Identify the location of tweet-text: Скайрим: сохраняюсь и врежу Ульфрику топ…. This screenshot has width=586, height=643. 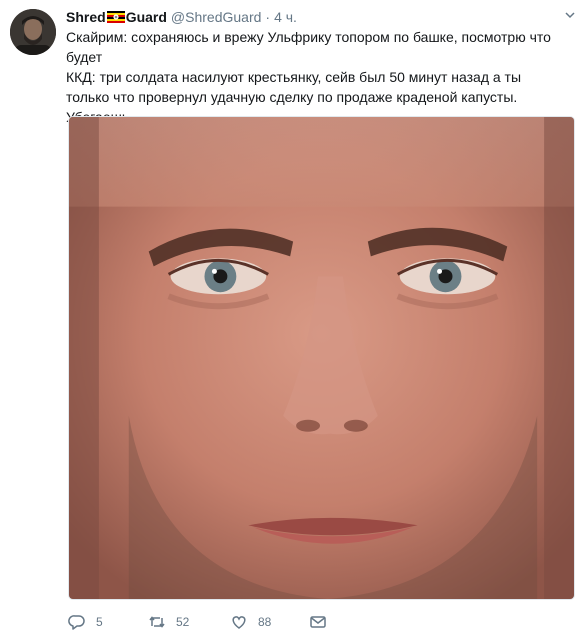
(316, 77).